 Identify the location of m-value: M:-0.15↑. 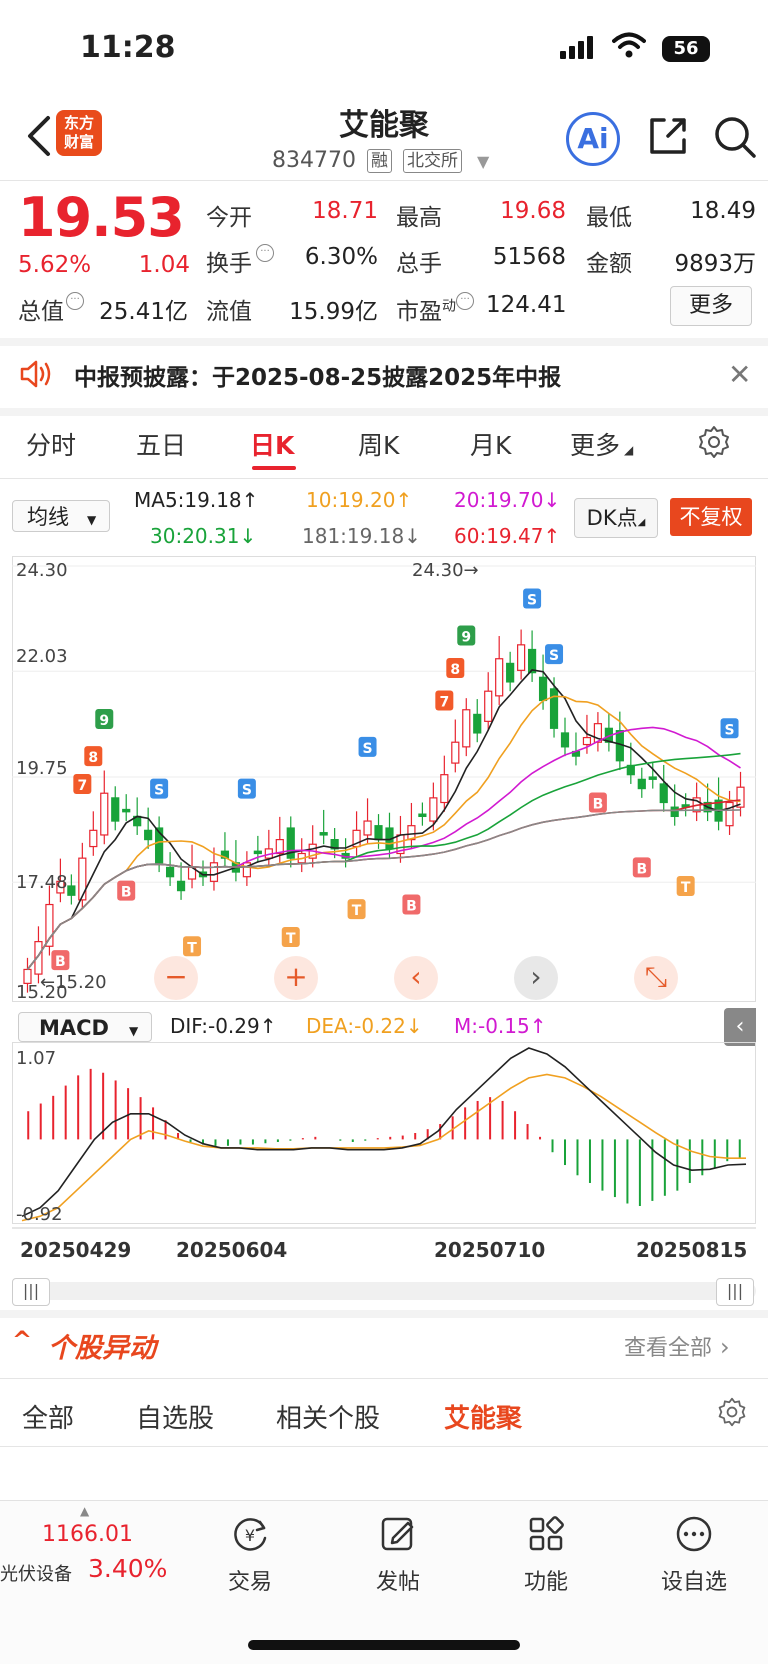
(500, 1026).